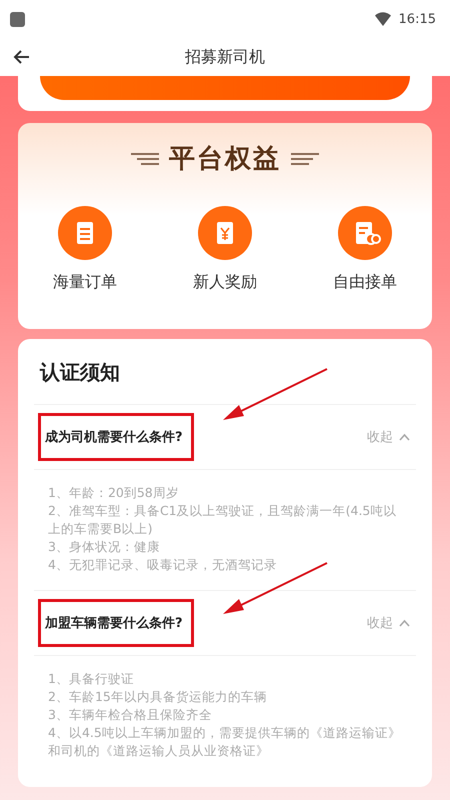  Describe the element at coordinates (225, 742) in the screenshot. I see `faq-answer-line: 4、以4.5吨以上车辆加盟的，需要提供车辆的《道路运输证》和司机的《道路运输人员从业资格证》` at that location.